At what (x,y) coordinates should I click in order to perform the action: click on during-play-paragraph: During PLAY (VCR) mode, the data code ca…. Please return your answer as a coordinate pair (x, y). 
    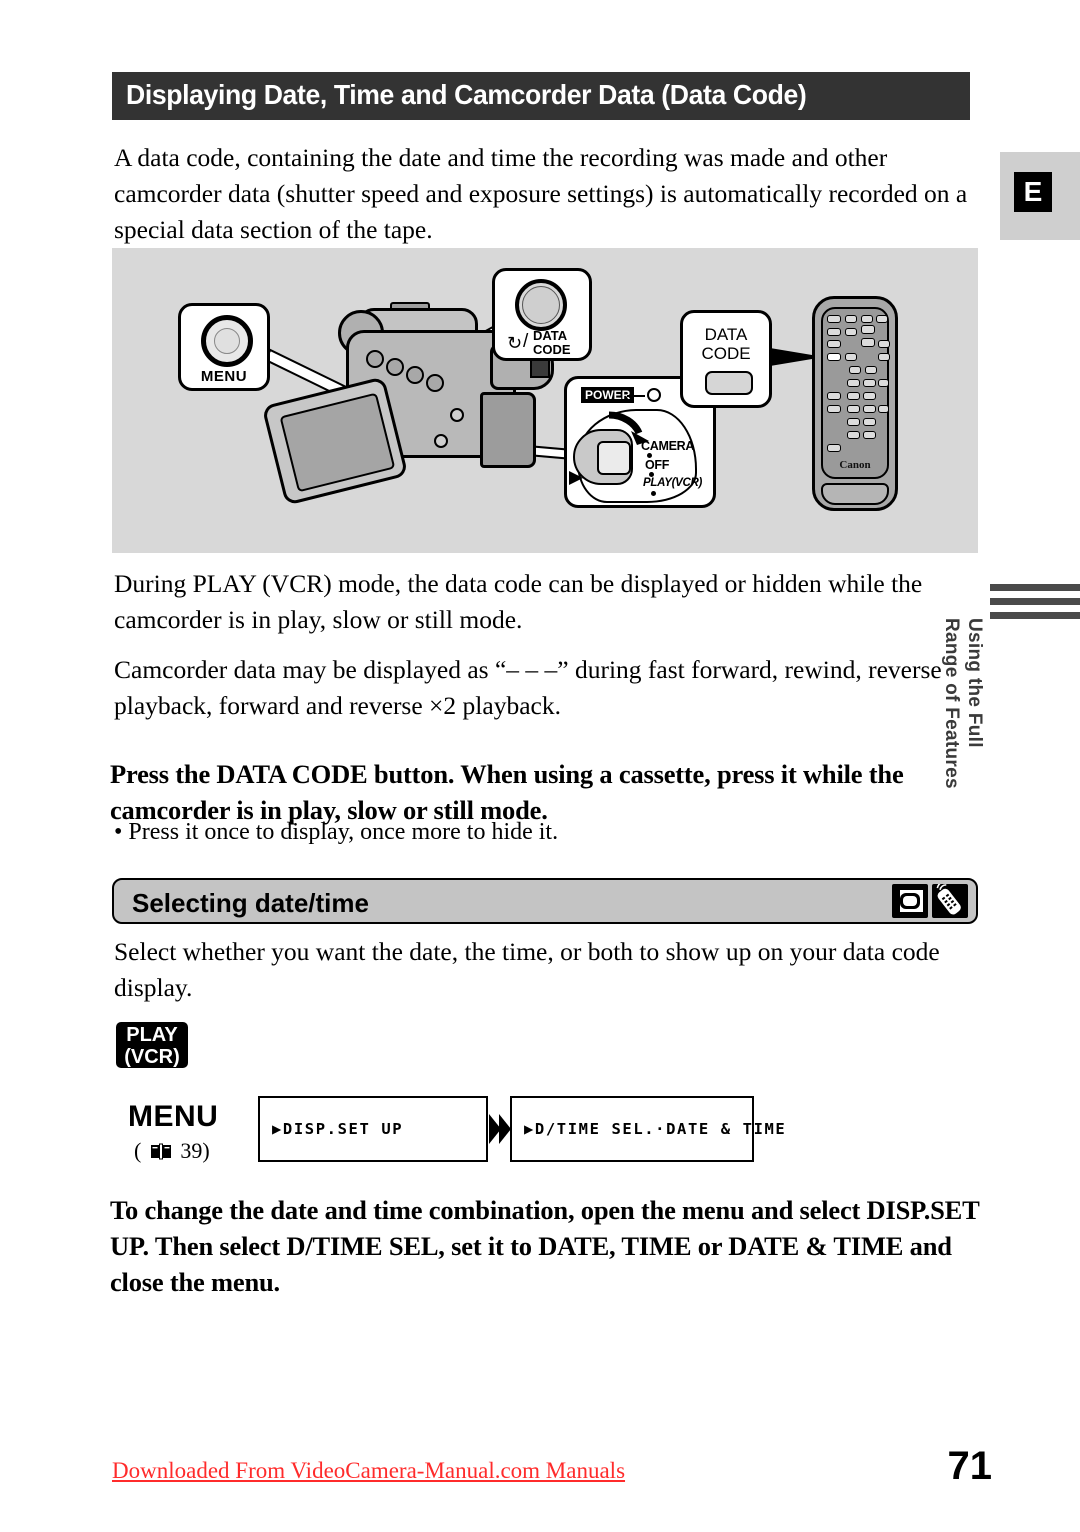
    Looking at the image, I should click on (518, 601).